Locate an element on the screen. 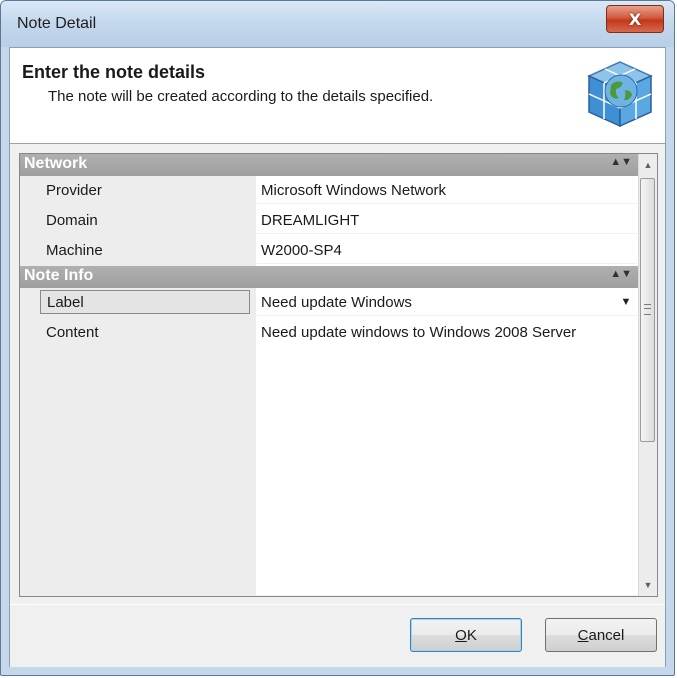 Image resolution: width=677 pixels, height=678 pixels. window-title: Note Detail is located at coordinates (57, 23).